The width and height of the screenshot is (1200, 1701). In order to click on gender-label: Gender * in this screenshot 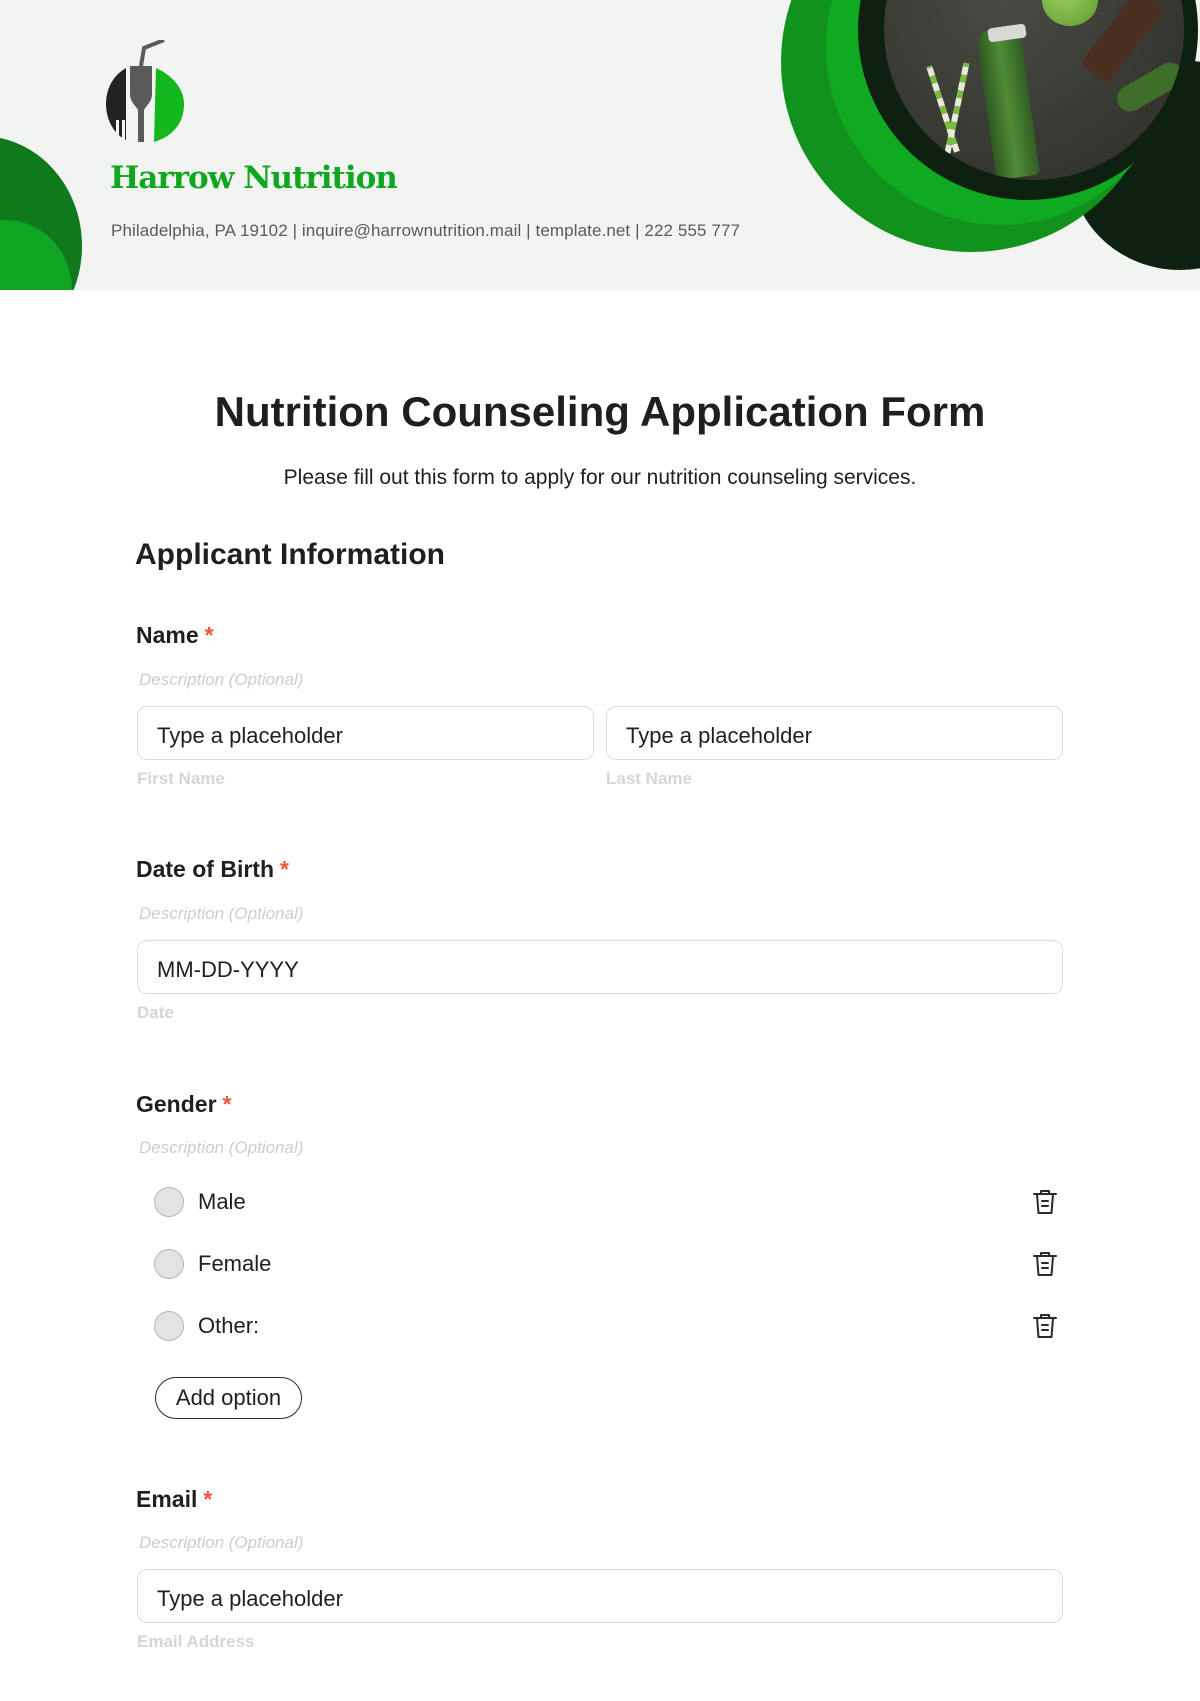, I will do `click(183, 1104)`.